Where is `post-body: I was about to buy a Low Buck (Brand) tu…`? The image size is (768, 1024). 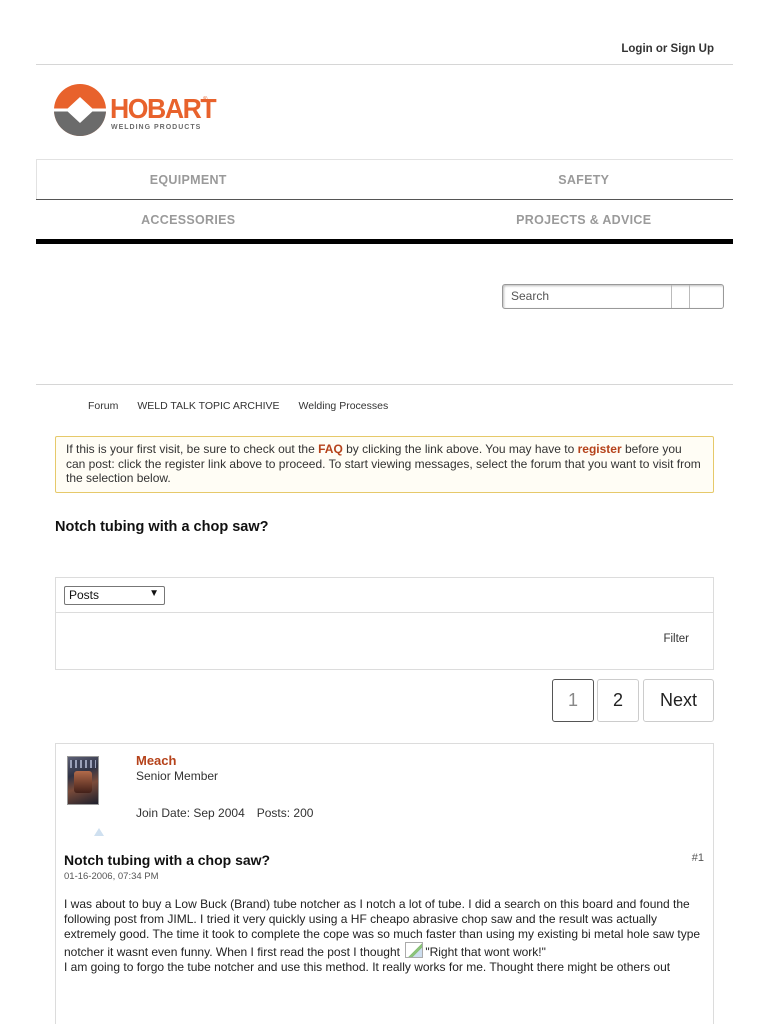
post-body: I was about to buy a Low Buck (Brand) tu… is located at coordinates (386, 936).